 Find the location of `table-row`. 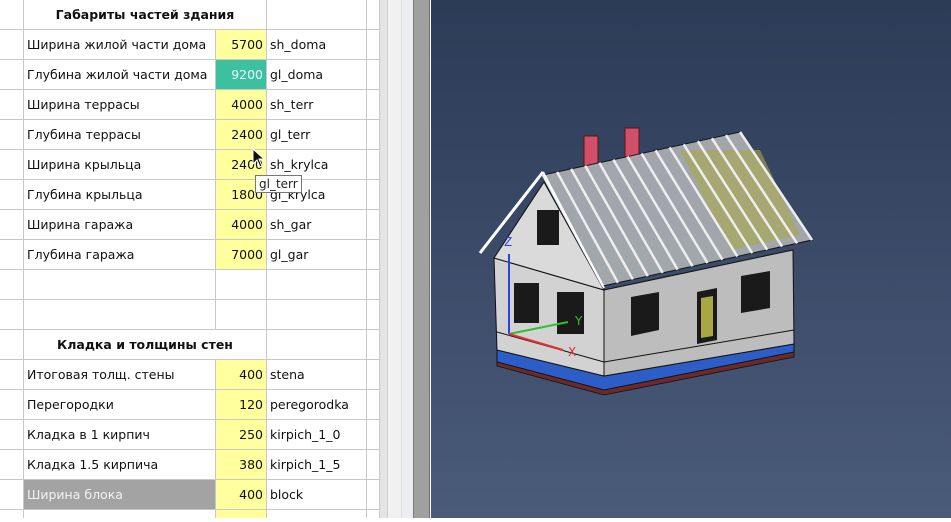

table-row is located at coordinates (190, 315).